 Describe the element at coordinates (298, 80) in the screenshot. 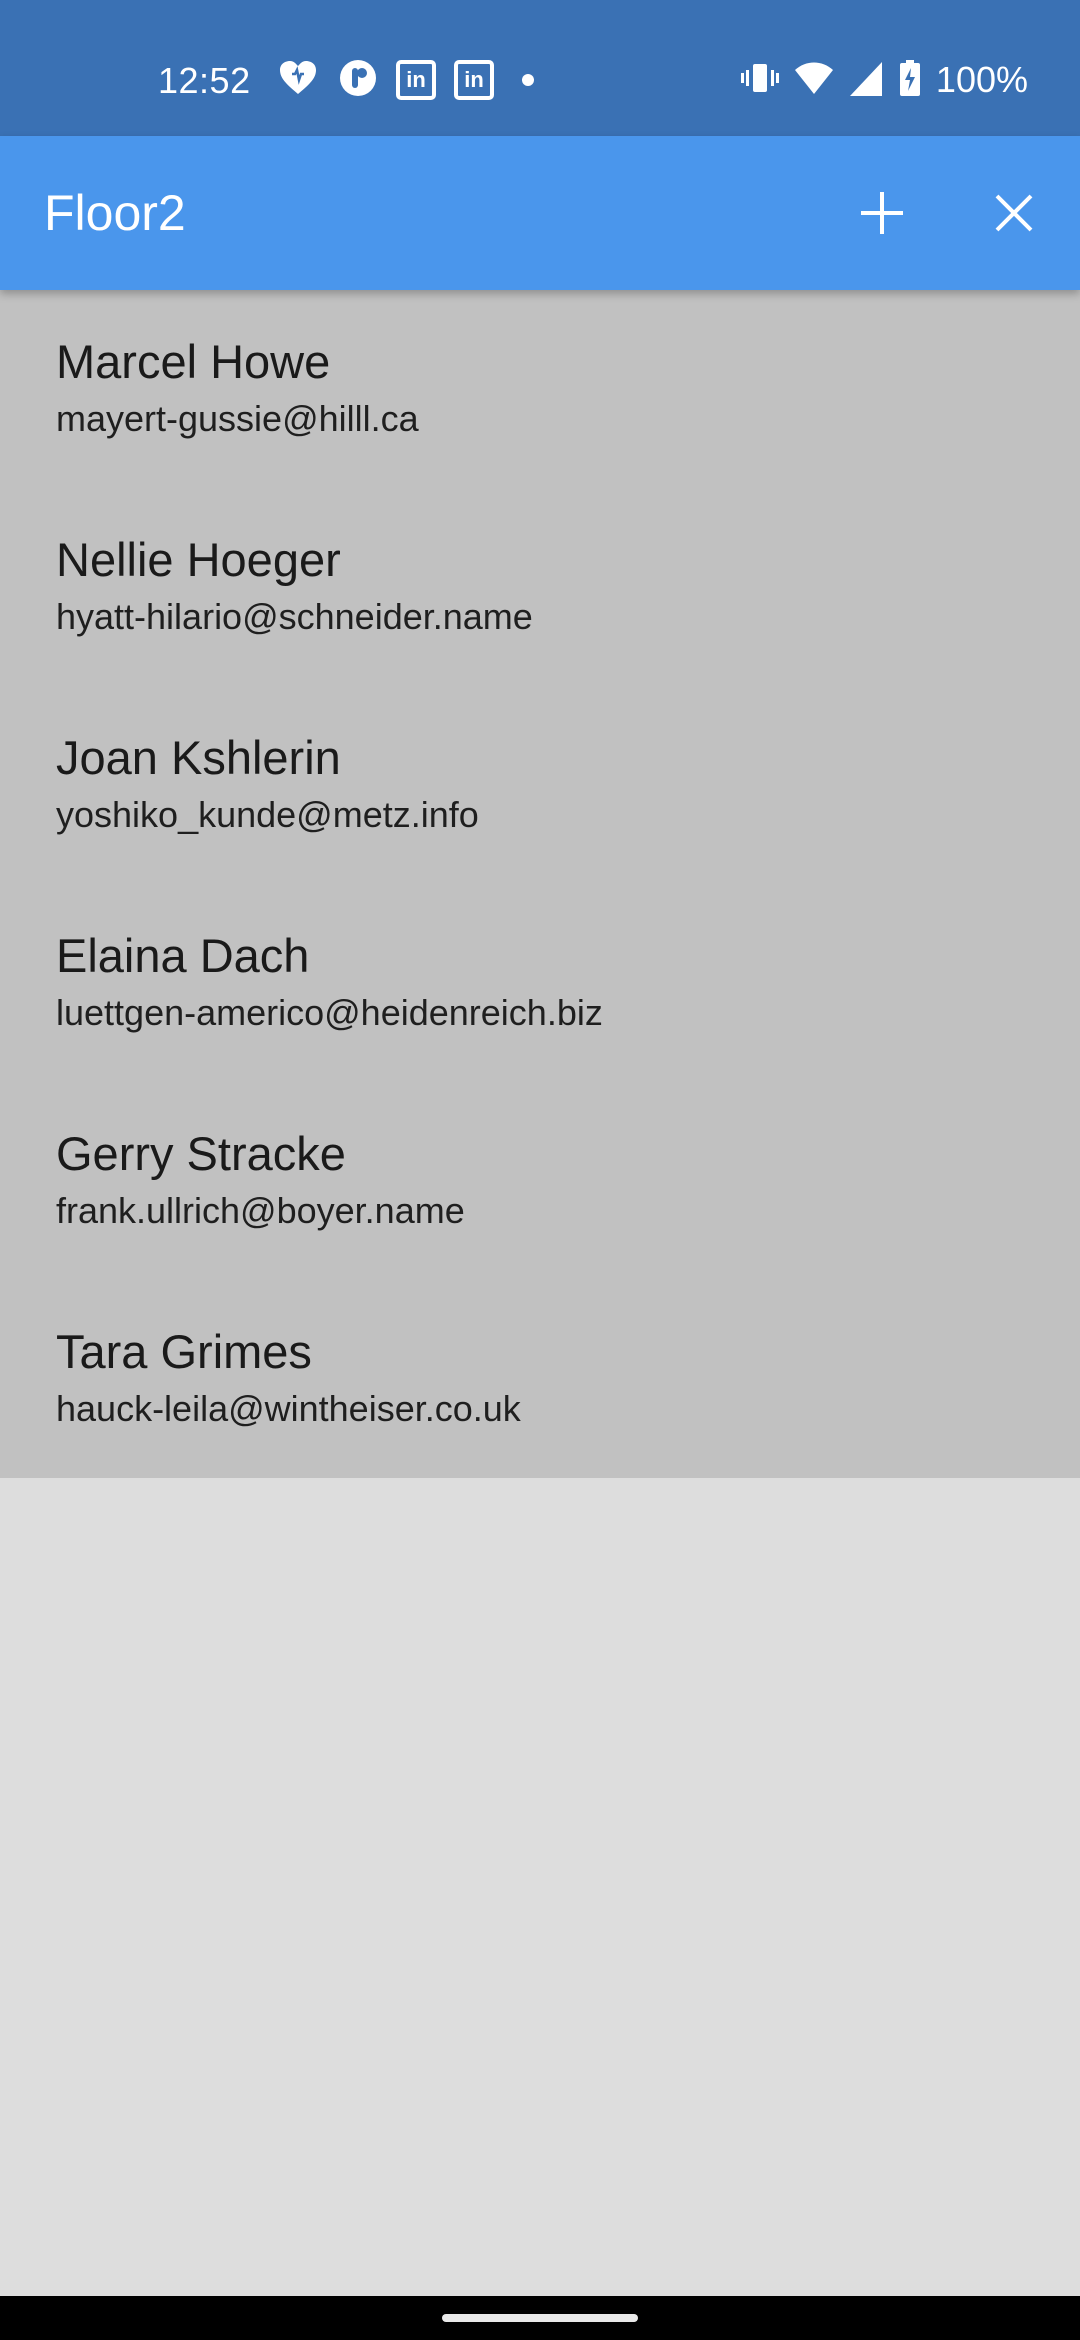

I see `iheartradio-icon` at that location.